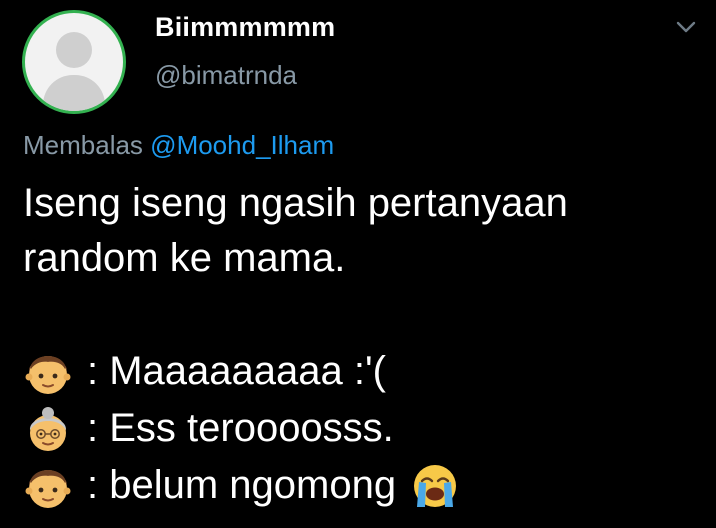 The height and width of the screenshot is (528, 716). I want to click on tweet-text-line: random ke mama., so click(184, 258).